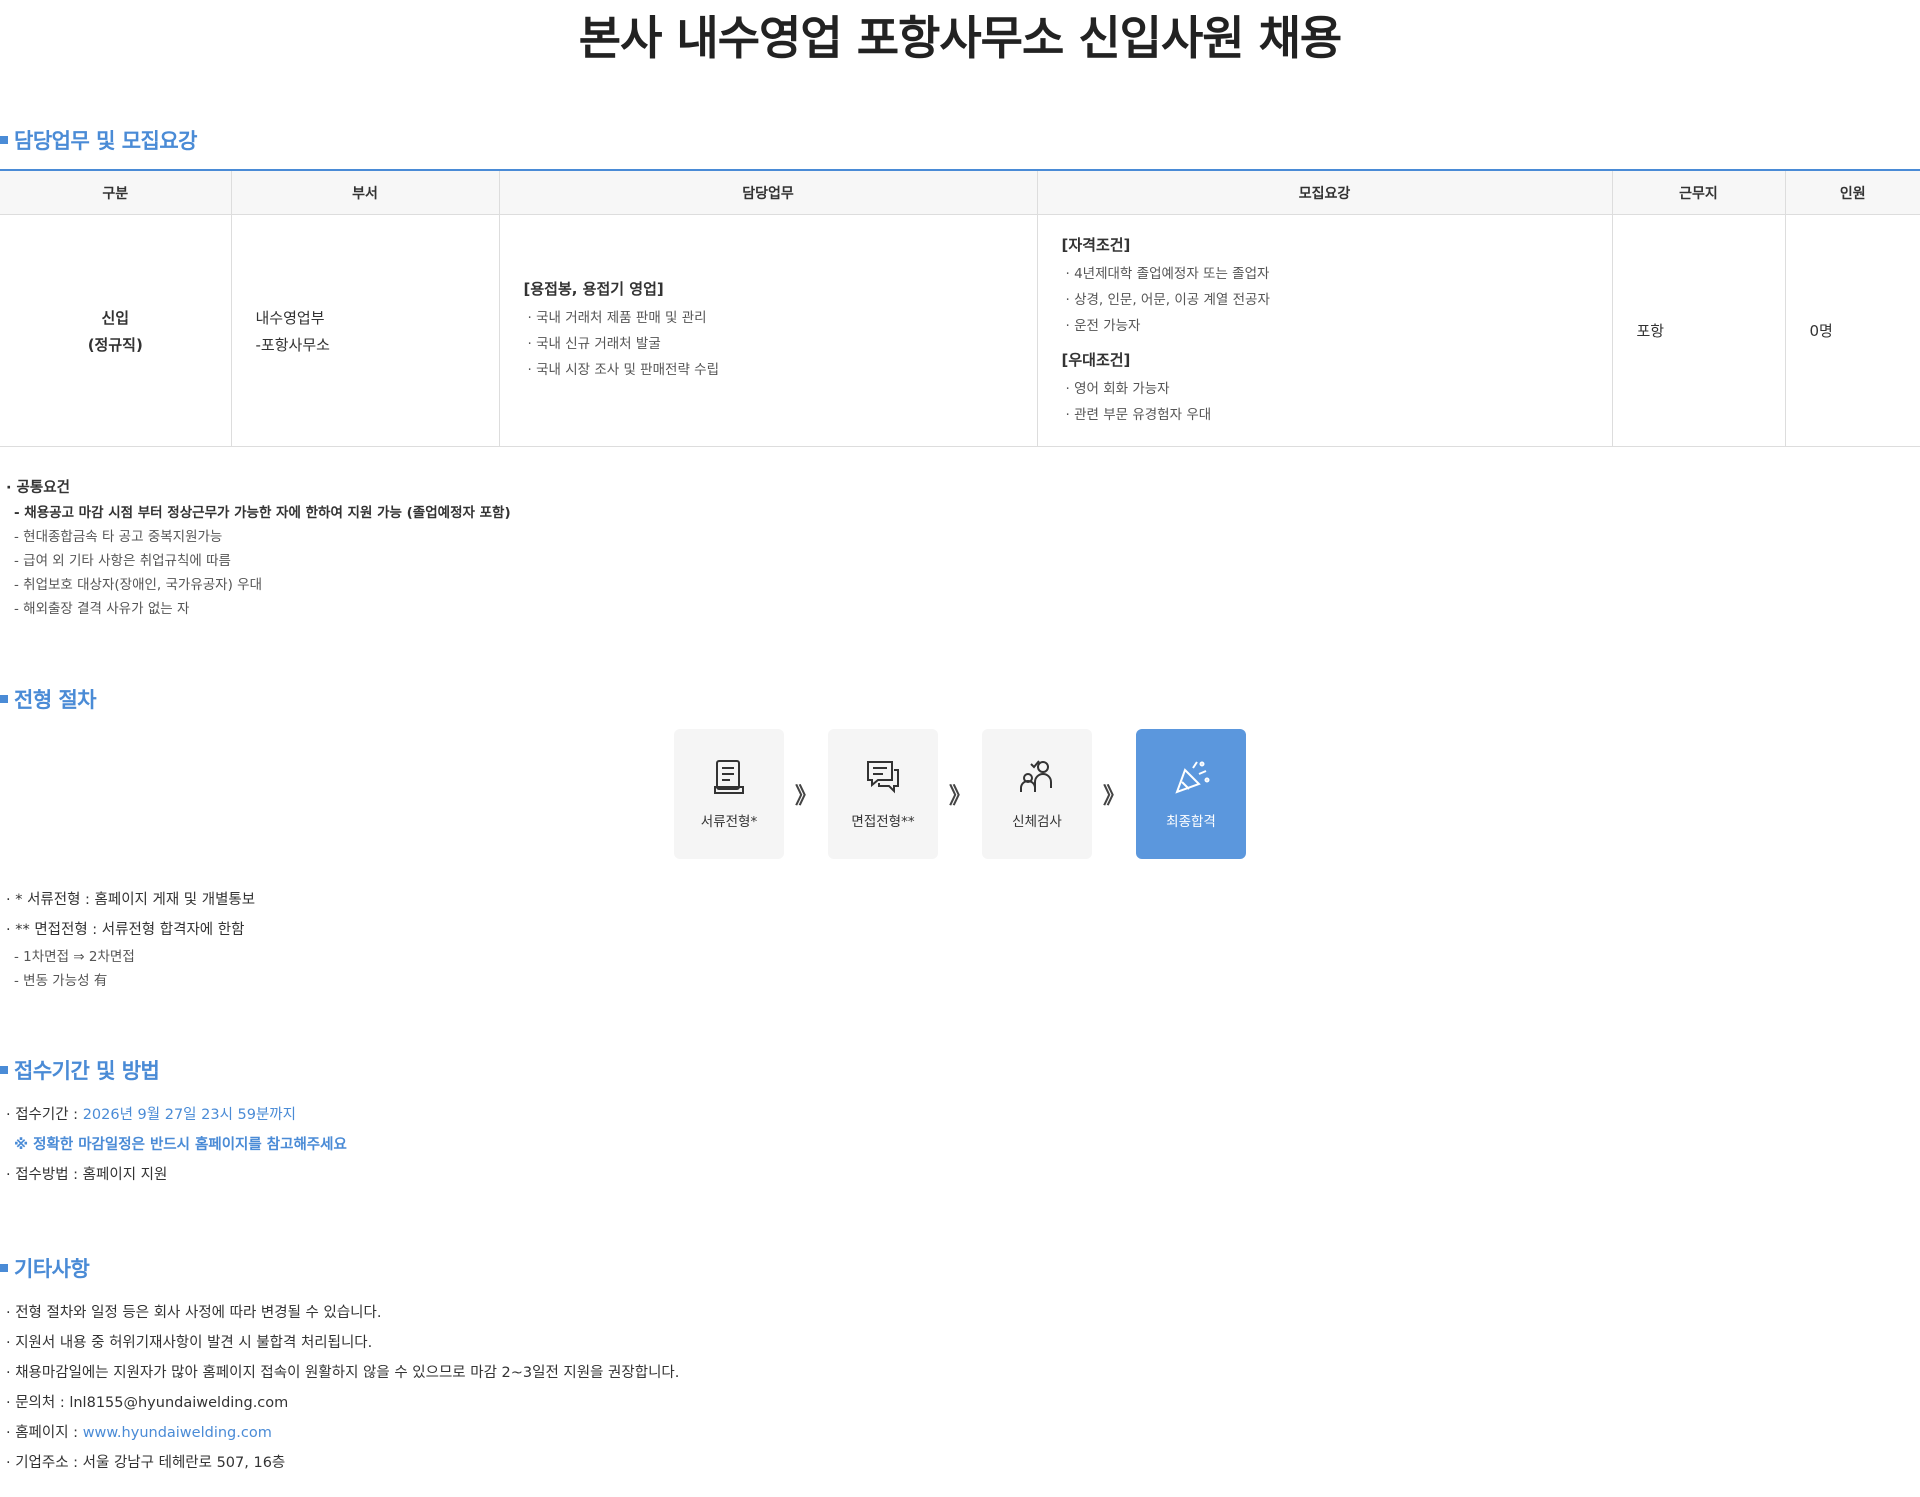 The height and width of the screenshot is (1497, 1920). Describe the element at coordinates (729, 779) in the screenshot. I see `document-icon` at that location.